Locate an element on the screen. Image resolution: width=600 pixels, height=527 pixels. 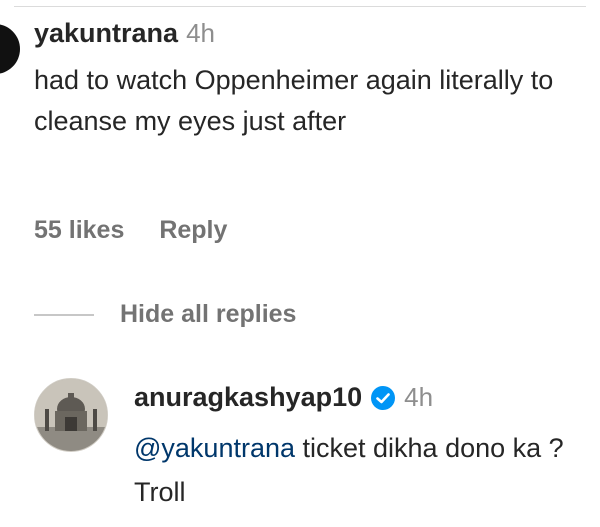
reply-avatar is located at coordinates (71, 415).